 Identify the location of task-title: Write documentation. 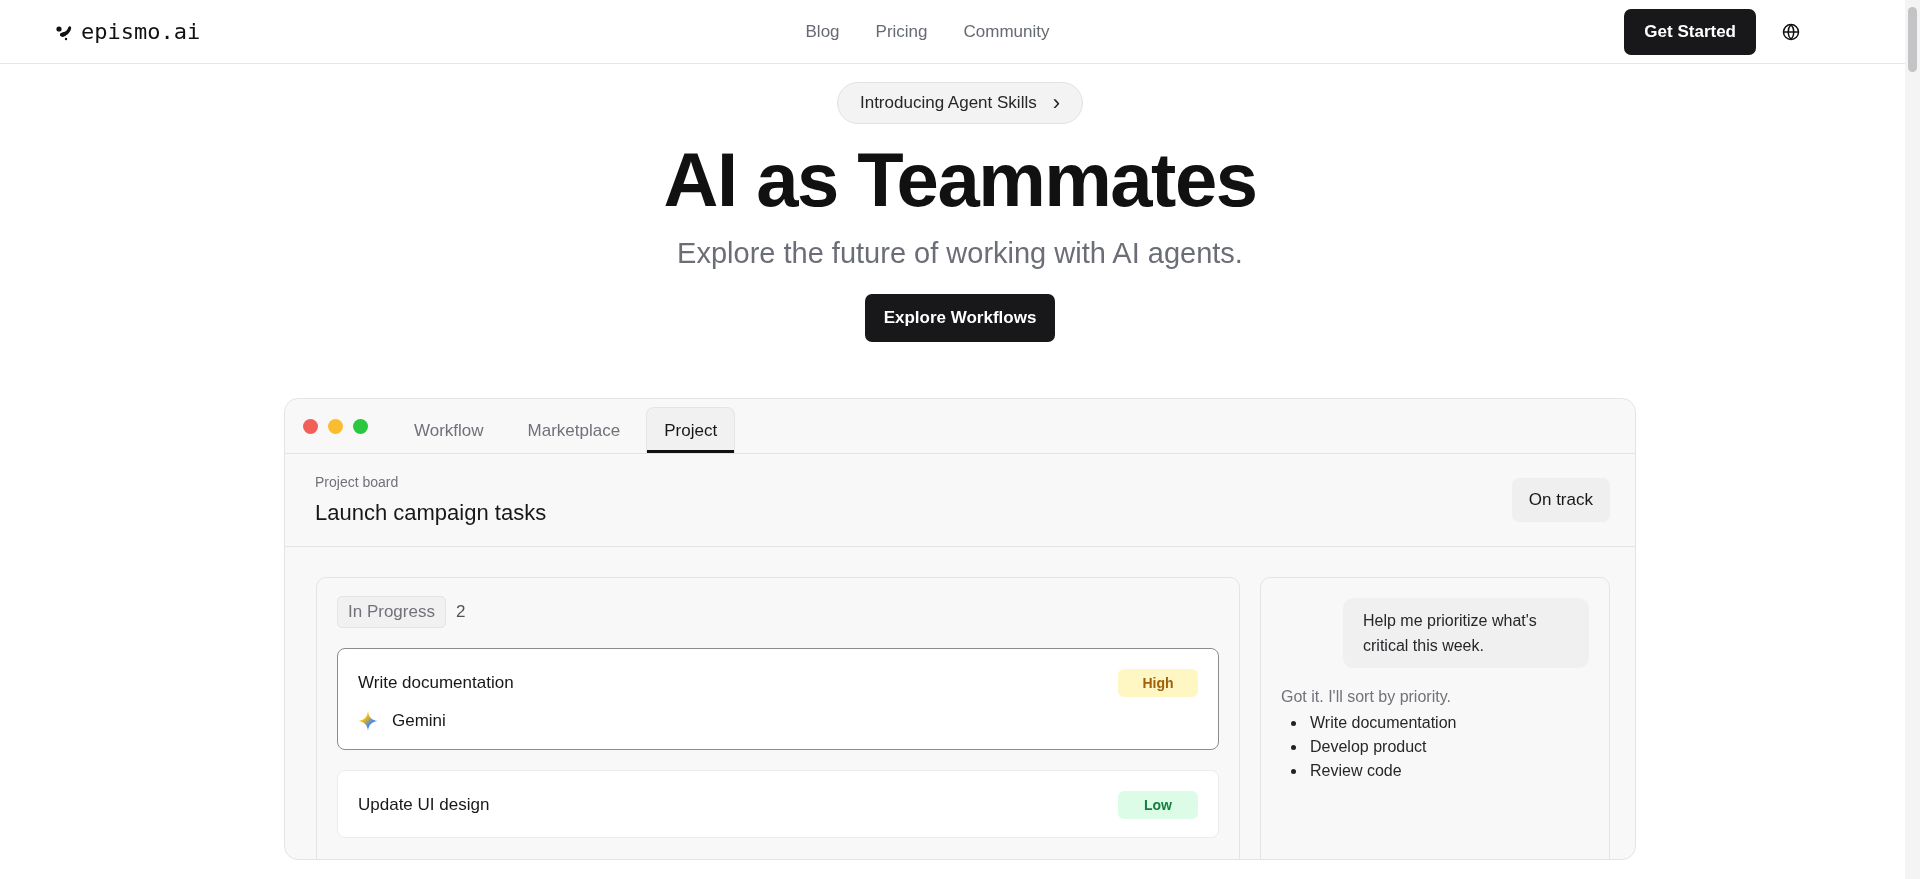
(436, 683).